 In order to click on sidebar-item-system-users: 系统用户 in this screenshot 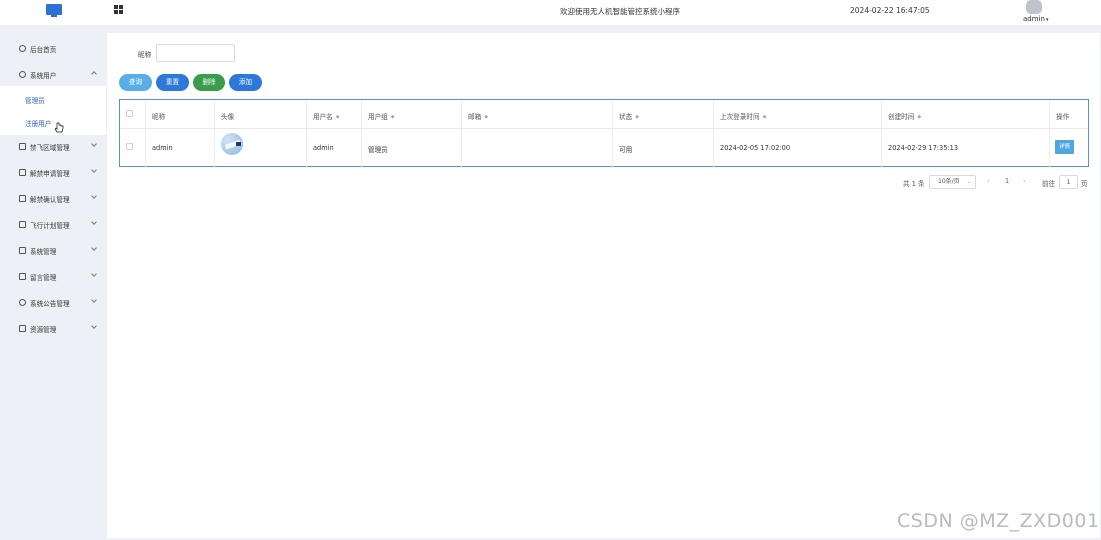, I will do `click(53, 75)`.